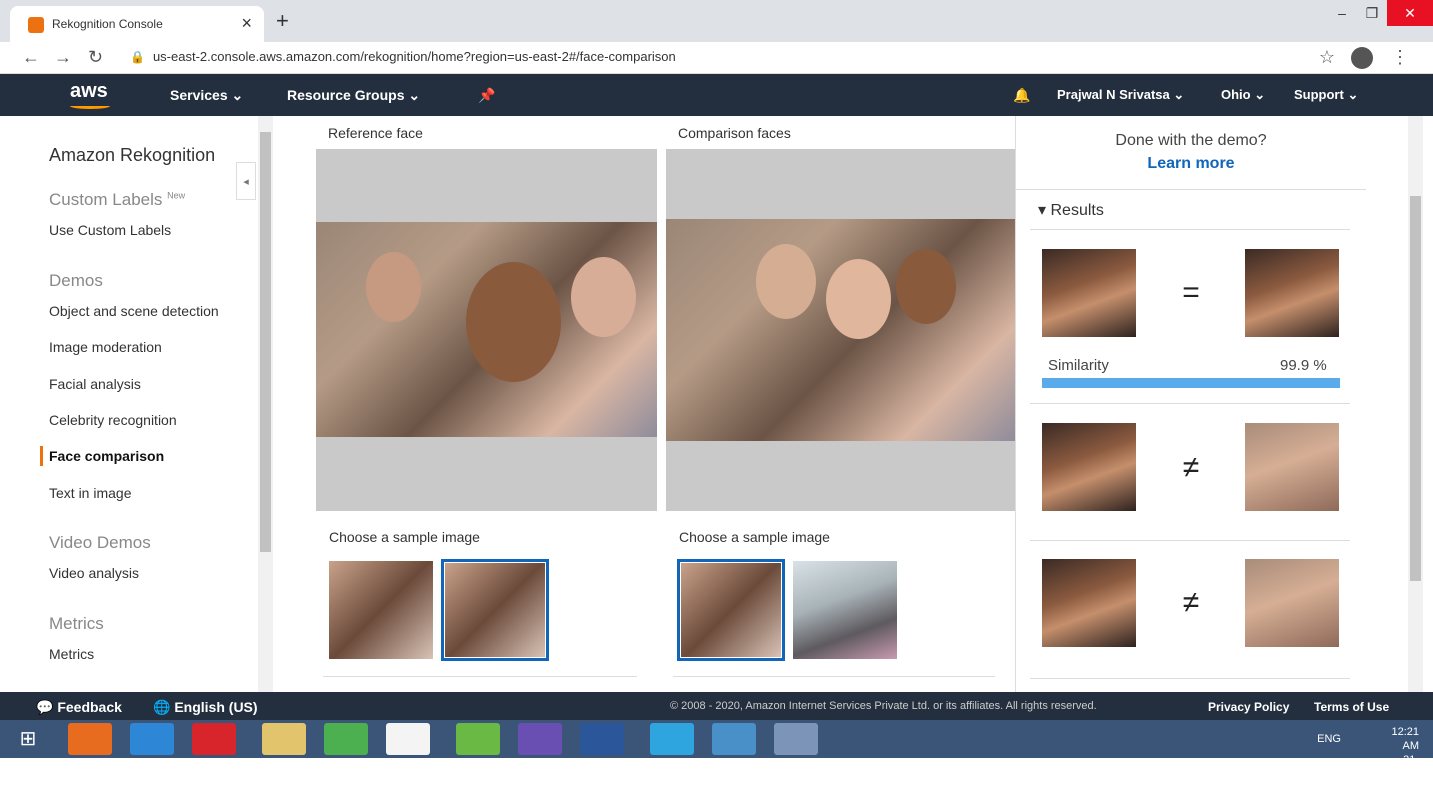 The width and height of the screenshot is (1433, 795). Describe the element at coordinates (106, 456) in the screenshot. I see `sidebar-item-face-comparison: Face comparison` at that location.